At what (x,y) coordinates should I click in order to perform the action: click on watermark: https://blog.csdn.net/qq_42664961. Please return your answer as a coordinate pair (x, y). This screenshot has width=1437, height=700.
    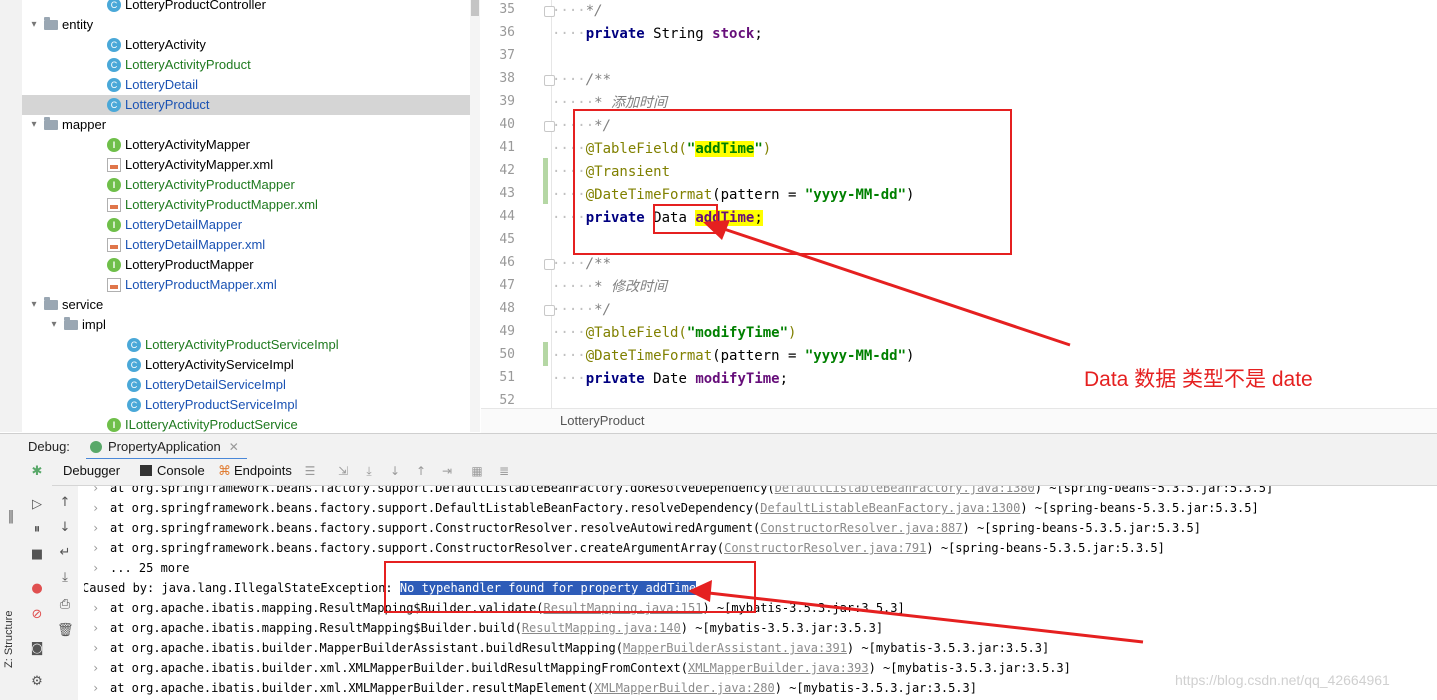
    Looking at the image, I should click on (1282, 680).